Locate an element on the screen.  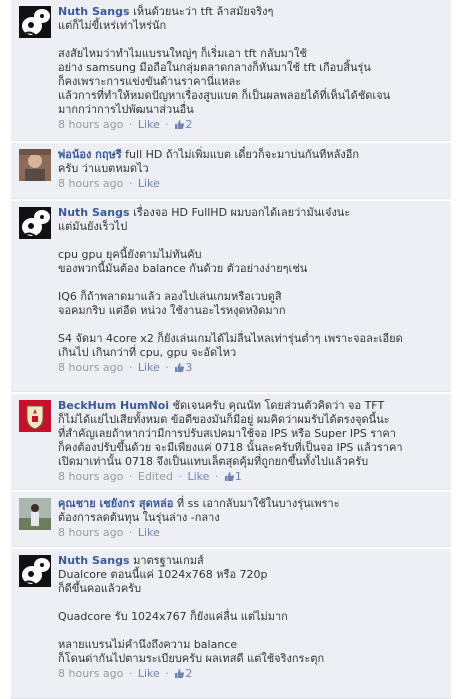
comment-author-link: BeckHum HumNoi is located at coordinates (113, 405).